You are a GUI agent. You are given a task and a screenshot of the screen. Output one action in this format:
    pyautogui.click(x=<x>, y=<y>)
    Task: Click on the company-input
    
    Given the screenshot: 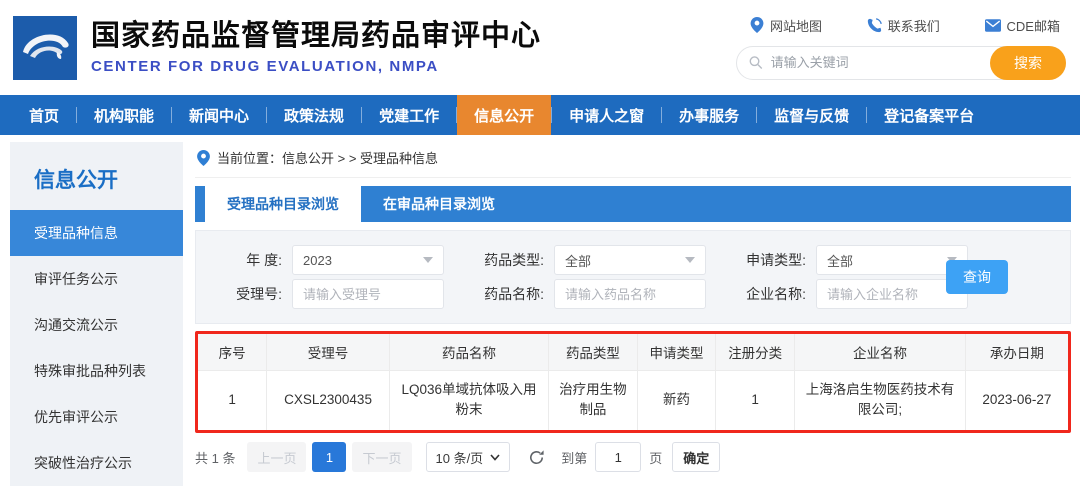 What is the action you would take?
    pyautogui.click(x=892, y=294)
    